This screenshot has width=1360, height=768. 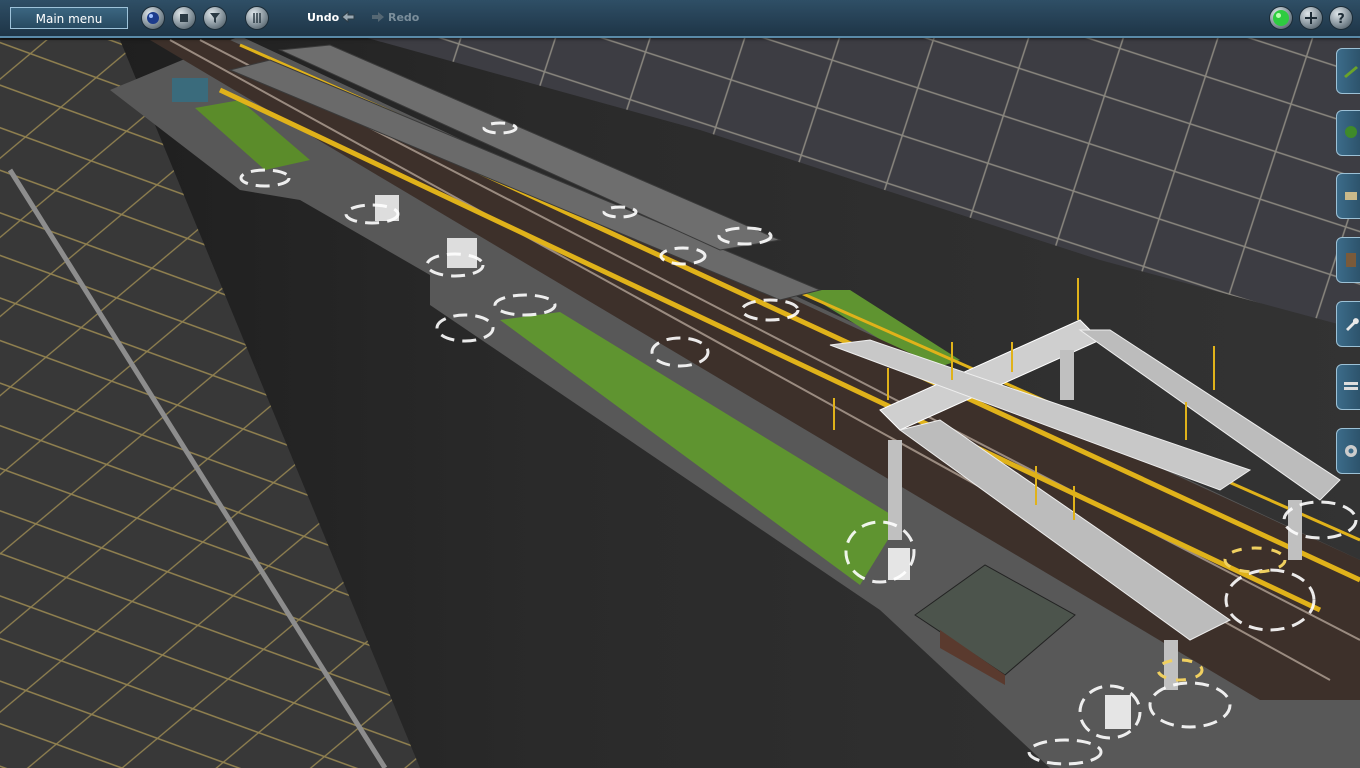 What do you see at coordinates (323, 17) in the screenshot?
I see `undo-button: Undo` at bounding box center [323, 17].